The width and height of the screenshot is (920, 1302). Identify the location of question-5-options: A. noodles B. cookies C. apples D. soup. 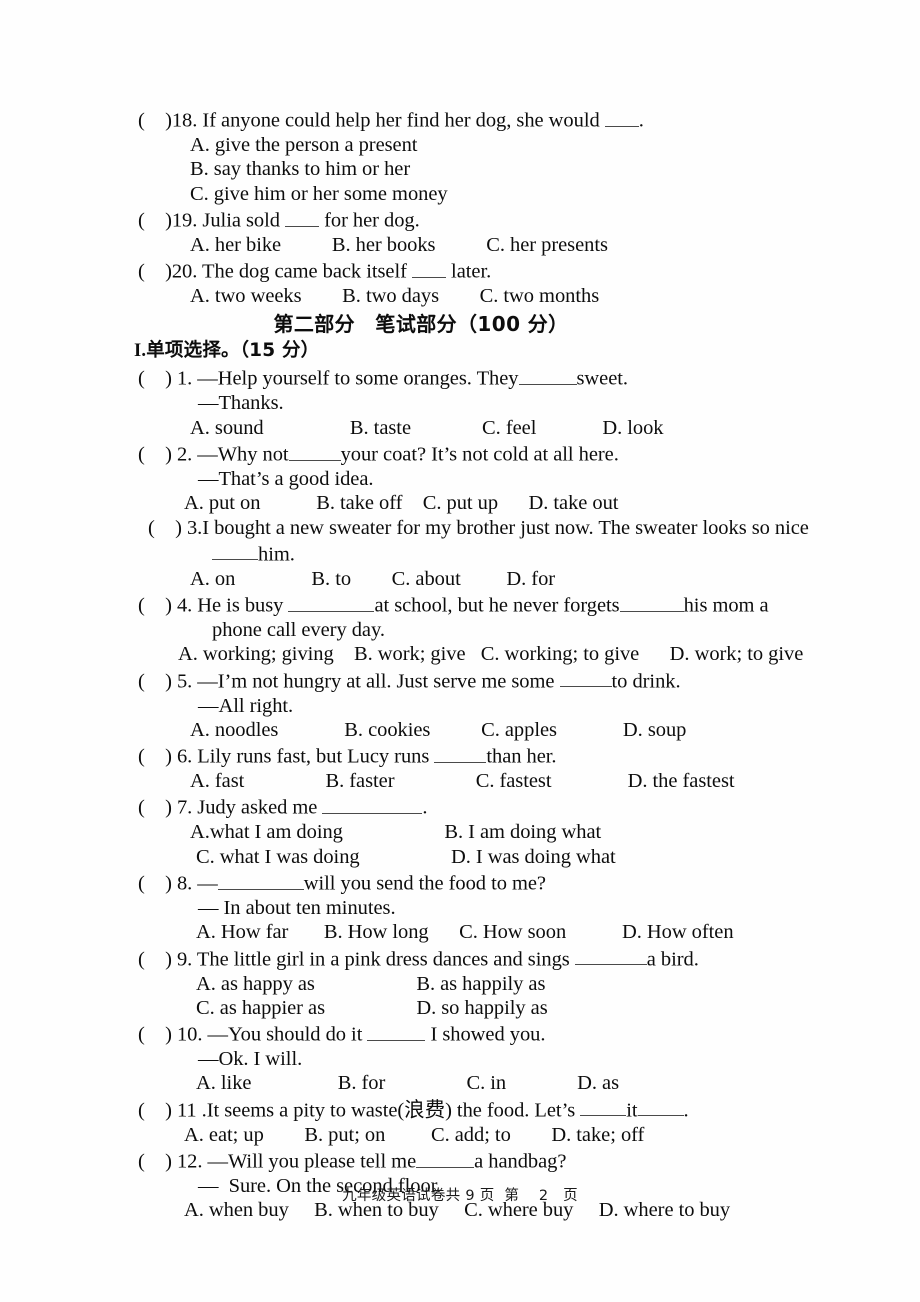
(468, 730).